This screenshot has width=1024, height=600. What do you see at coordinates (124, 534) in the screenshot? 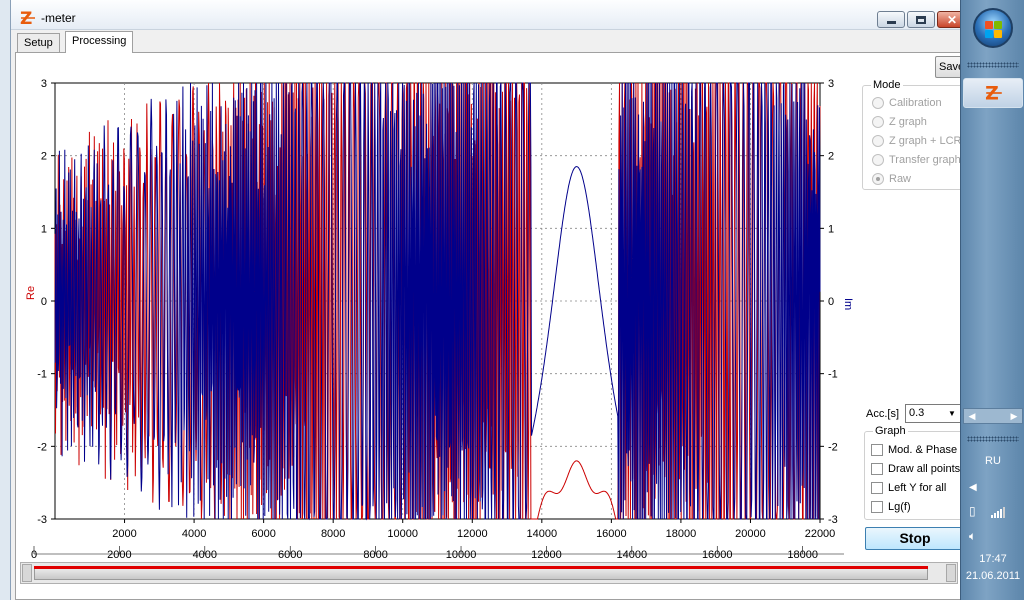
I see `x-tick-label: 2000` at bounding box center [124, 534].